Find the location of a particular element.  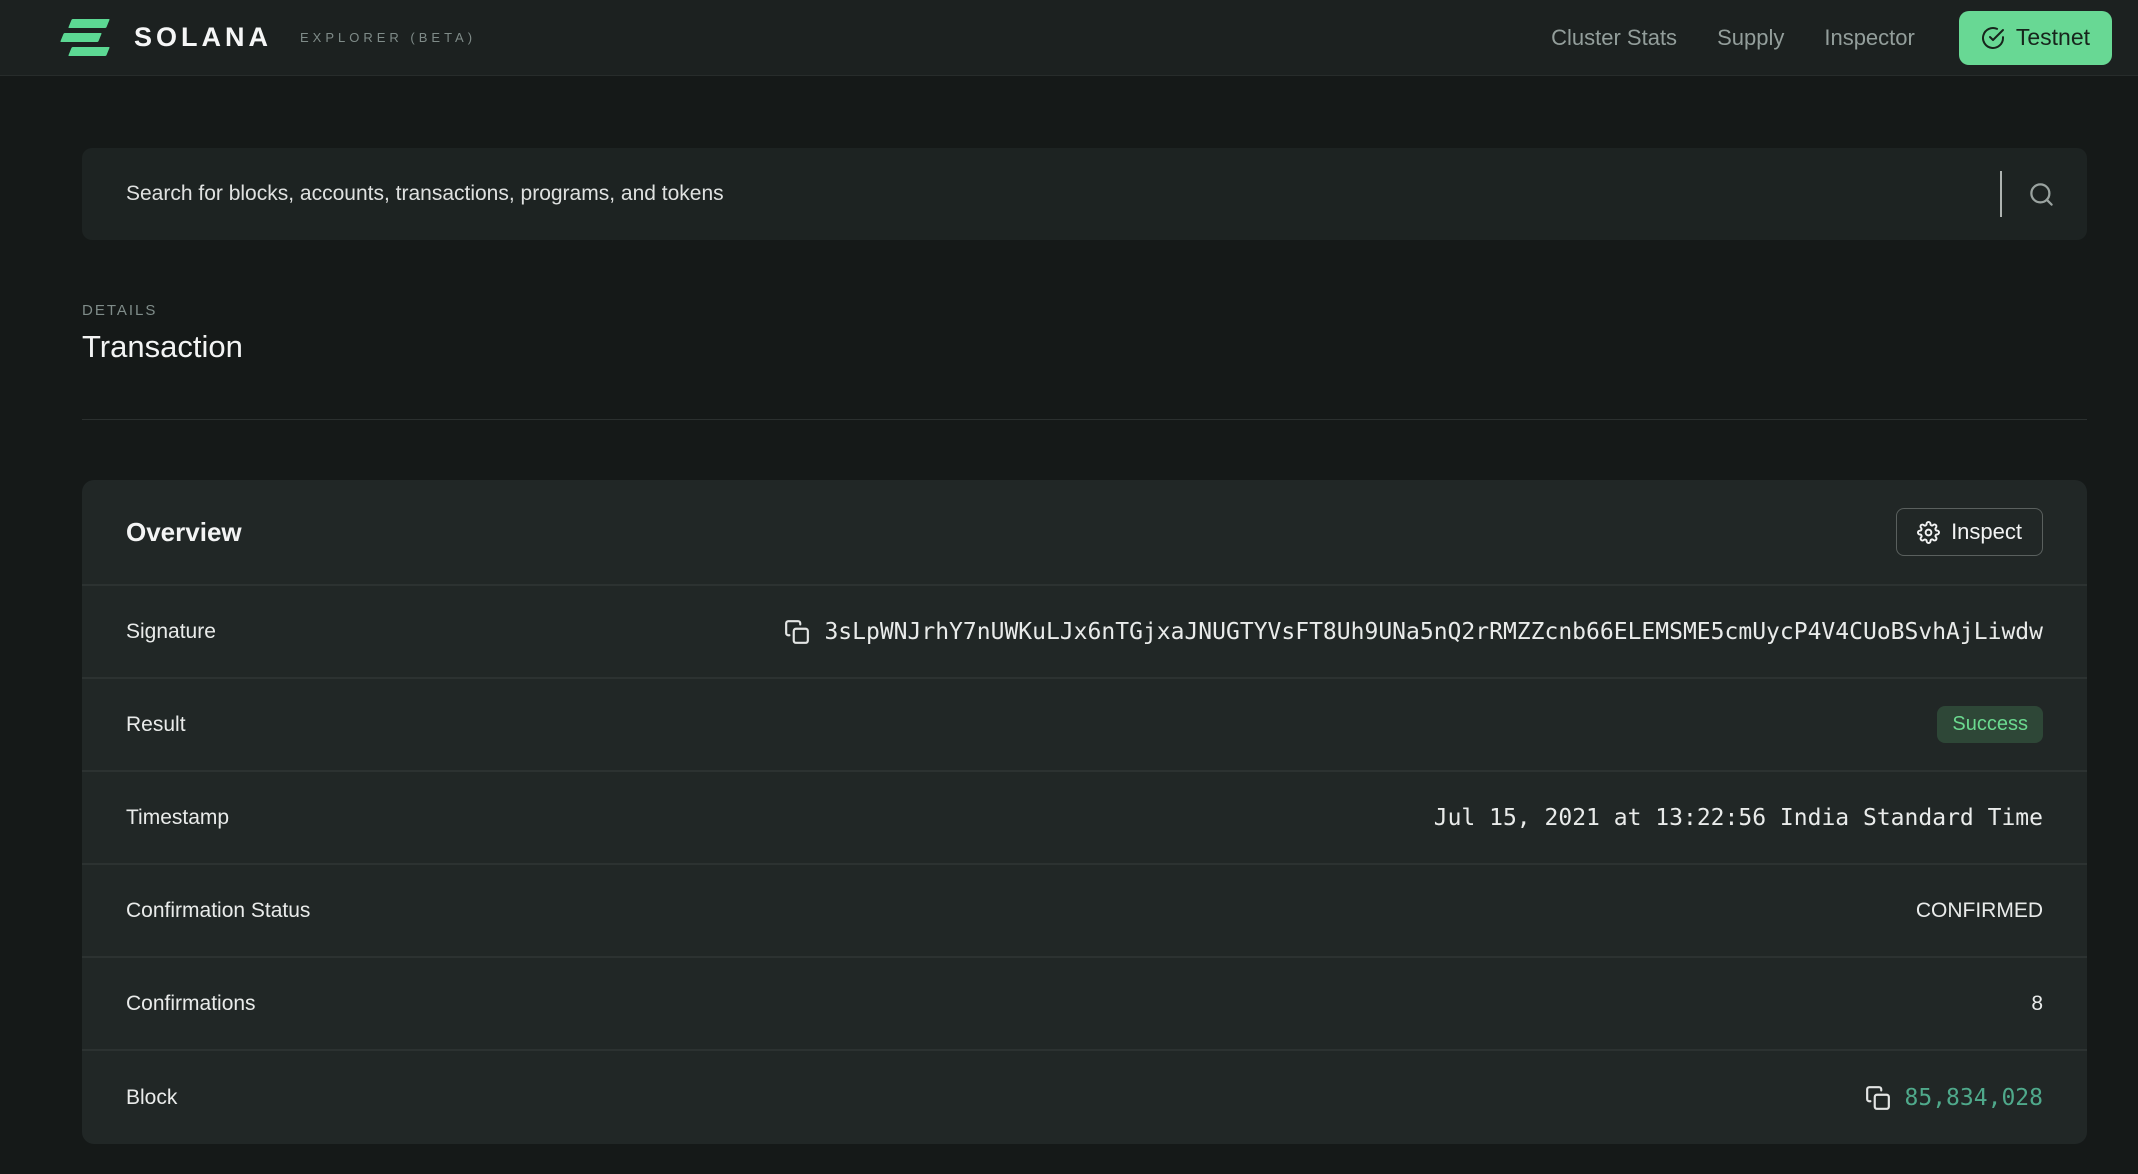

row-label: Result is located at coordinates (156, 724).